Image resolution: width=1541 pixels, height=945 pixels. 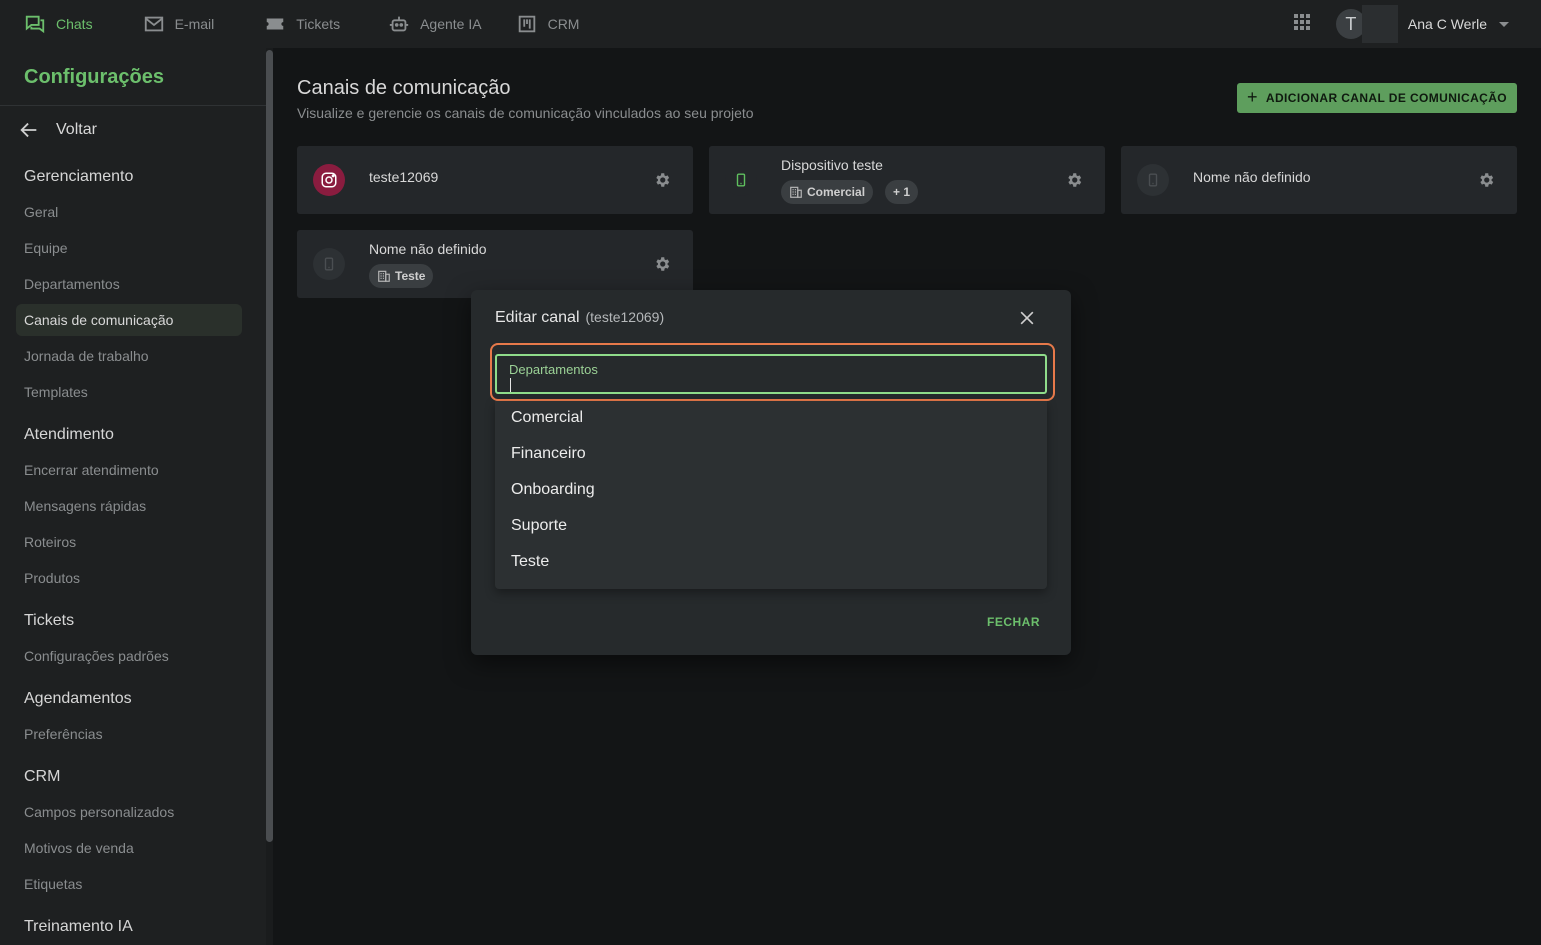 I want to click on chip-label: Comercial, so click(x=836, y=192).